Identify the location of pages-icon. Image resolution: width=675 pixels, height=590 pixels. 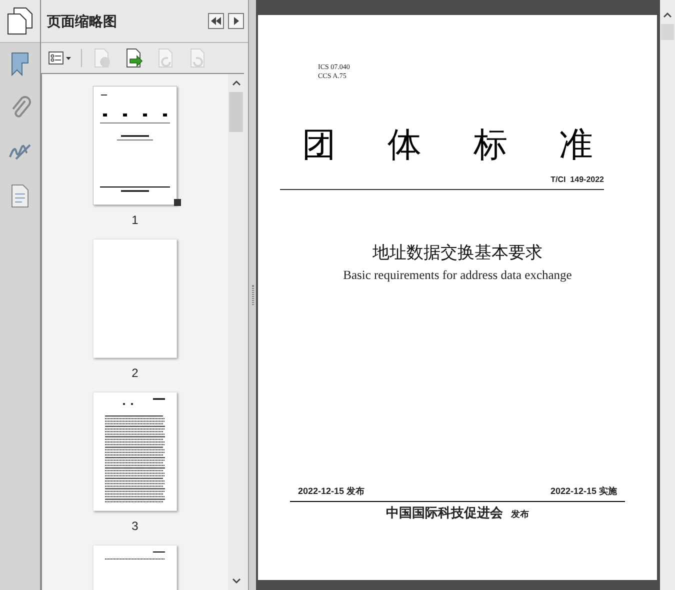
(20, 21).